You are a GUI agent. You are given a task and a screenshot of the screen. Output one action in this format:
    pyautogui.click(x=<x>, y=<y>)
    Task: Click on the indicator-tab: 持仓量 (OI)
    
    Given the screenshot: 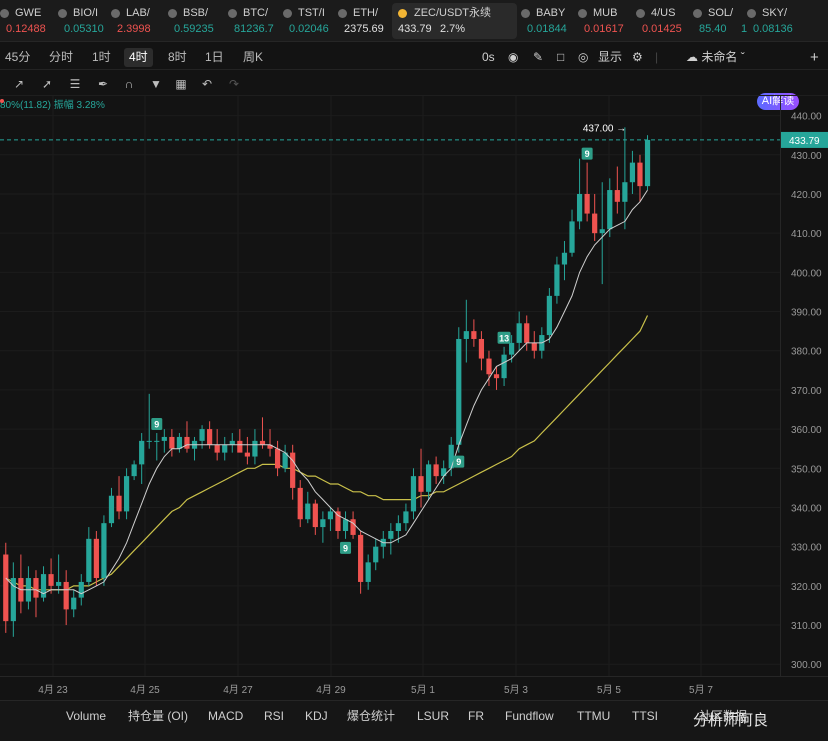 What is the action you would take?
    pyautogui.click(x=158, y=716)
    